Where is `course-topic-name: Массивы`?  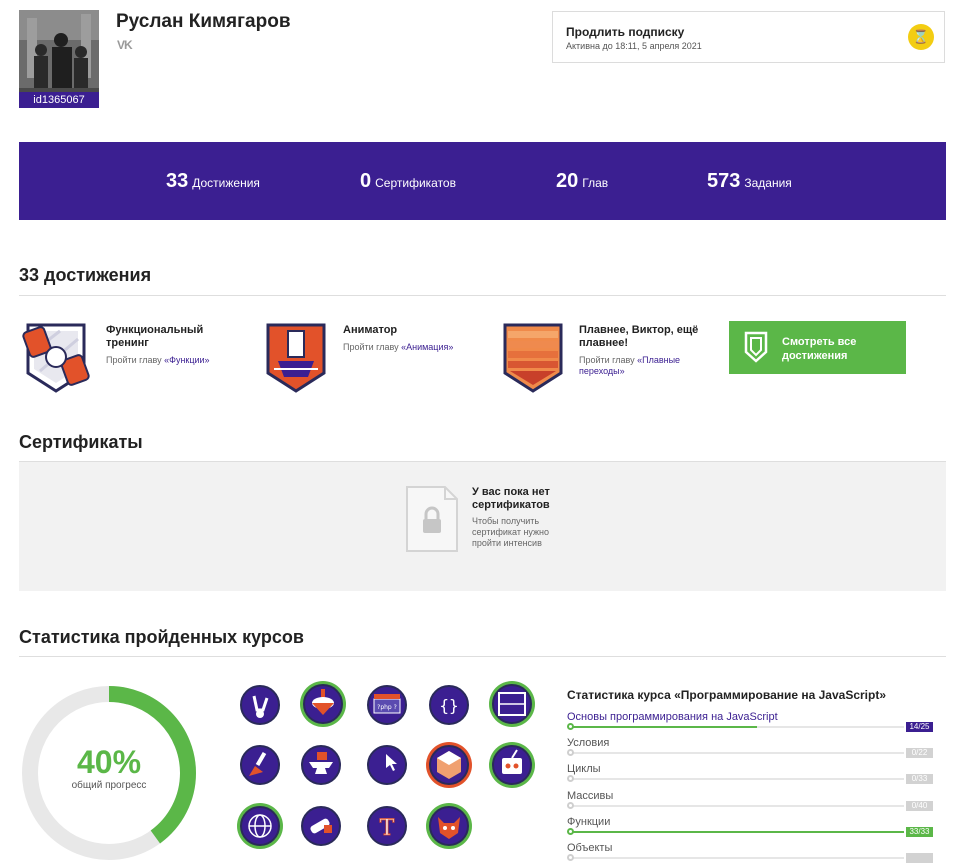
course-topic-name: Массивы is located at coordinates (590, 796).